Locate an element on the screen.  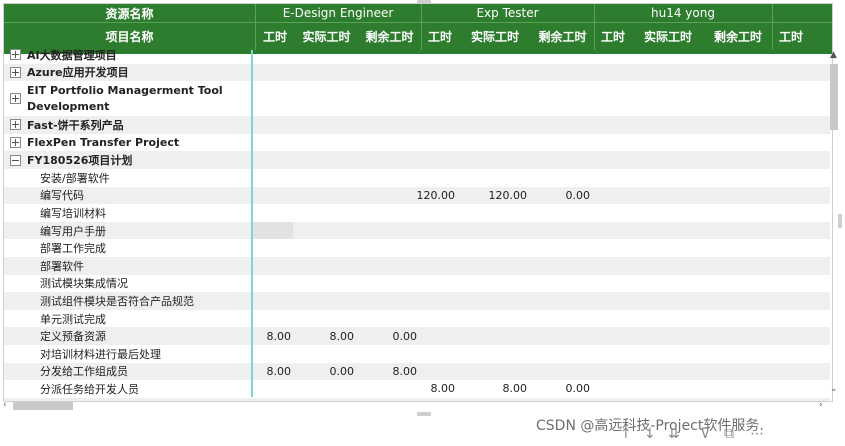
expand-all-icon: ⇊ is located at coordinates (674, 434).